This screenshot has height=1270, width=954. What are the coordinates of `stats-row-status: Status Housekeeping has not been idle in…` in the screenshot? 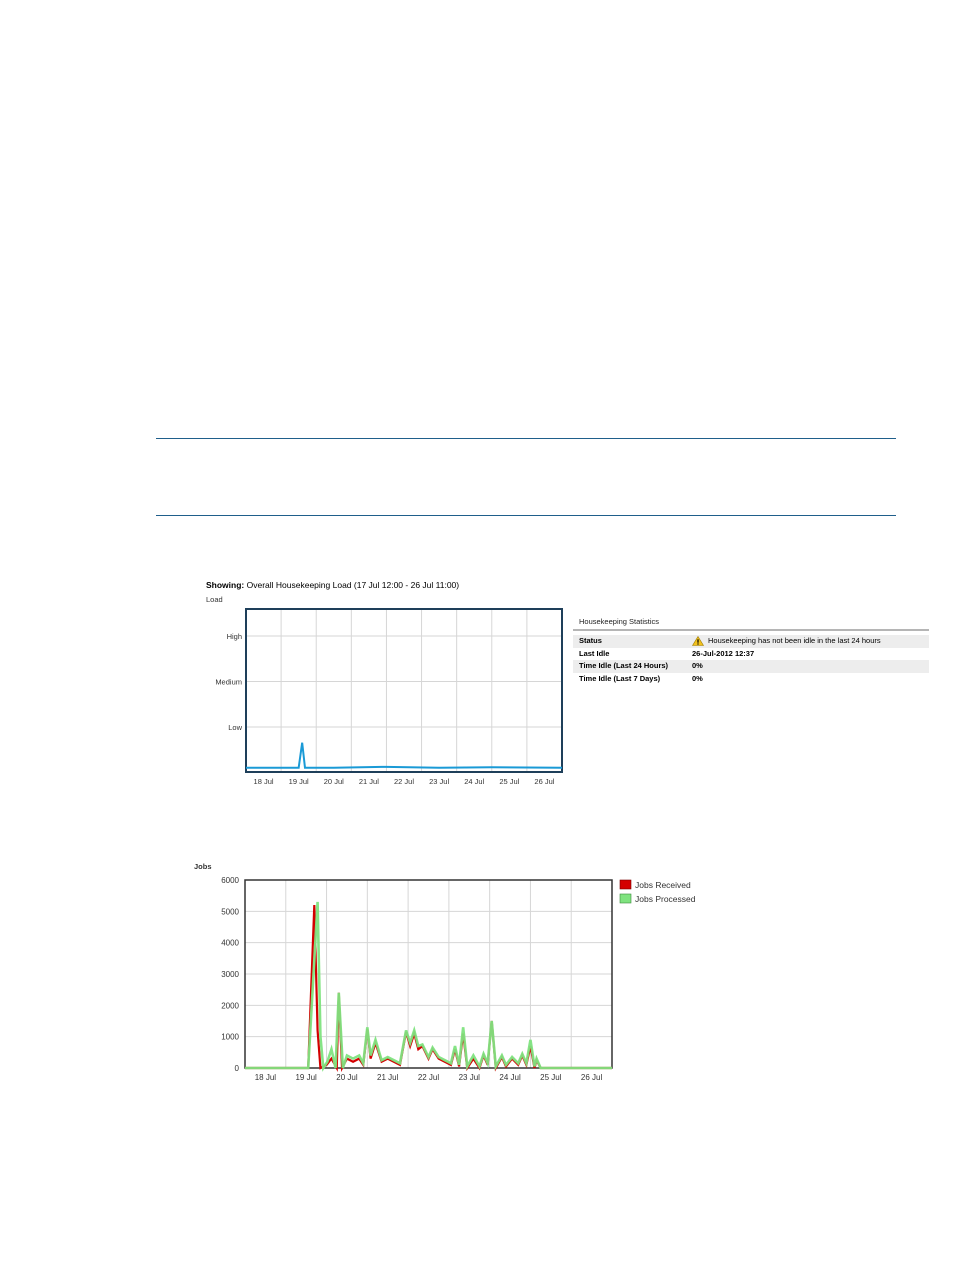 It's located at (751, 641).